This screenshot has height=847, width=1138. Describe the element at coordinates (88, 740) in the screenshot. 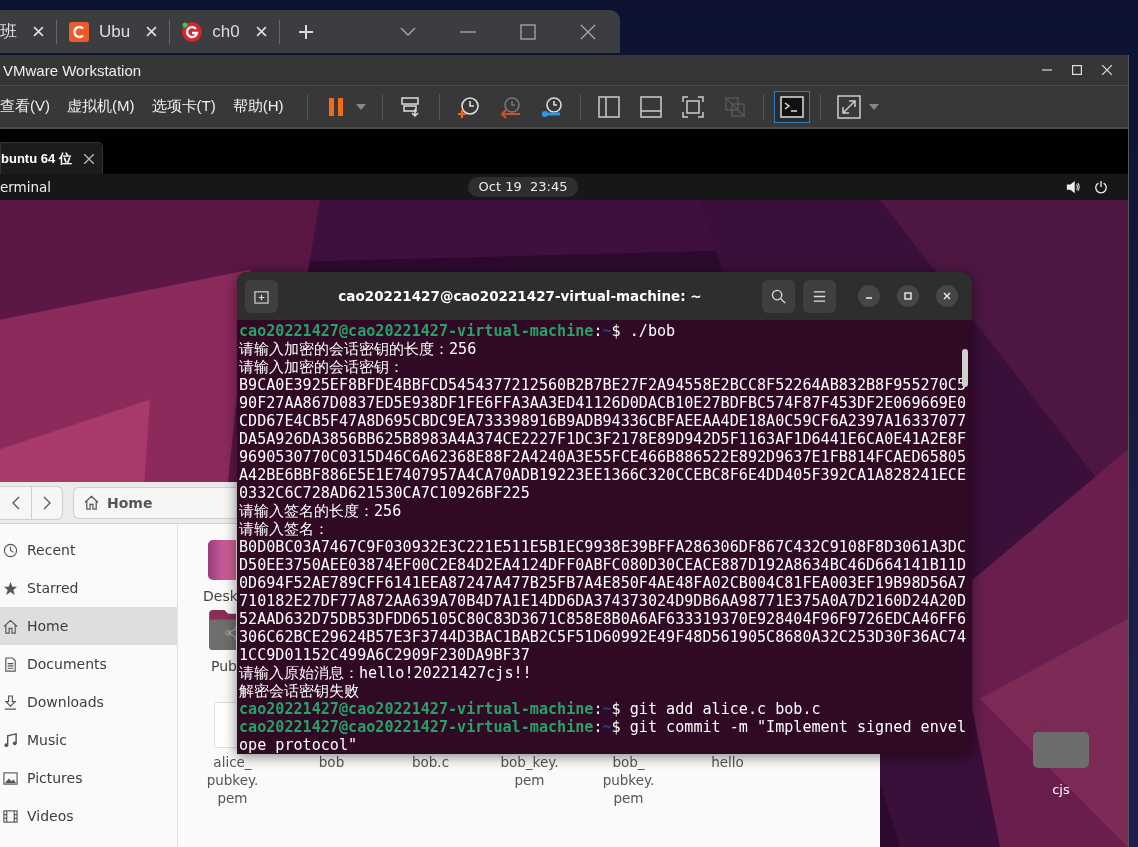

I see `sidebar-item: Music` at that location.